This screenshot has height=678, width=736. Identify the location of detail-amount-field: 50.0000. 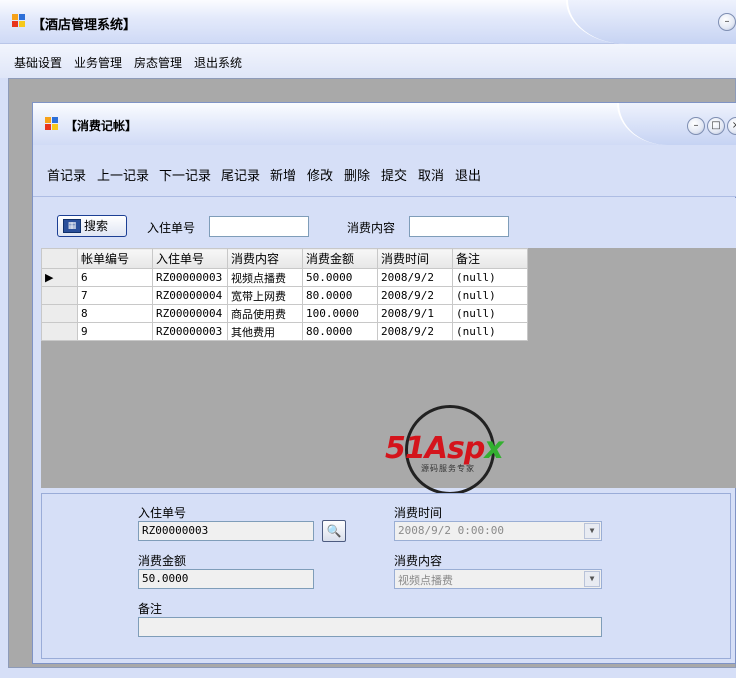
(226, 579).